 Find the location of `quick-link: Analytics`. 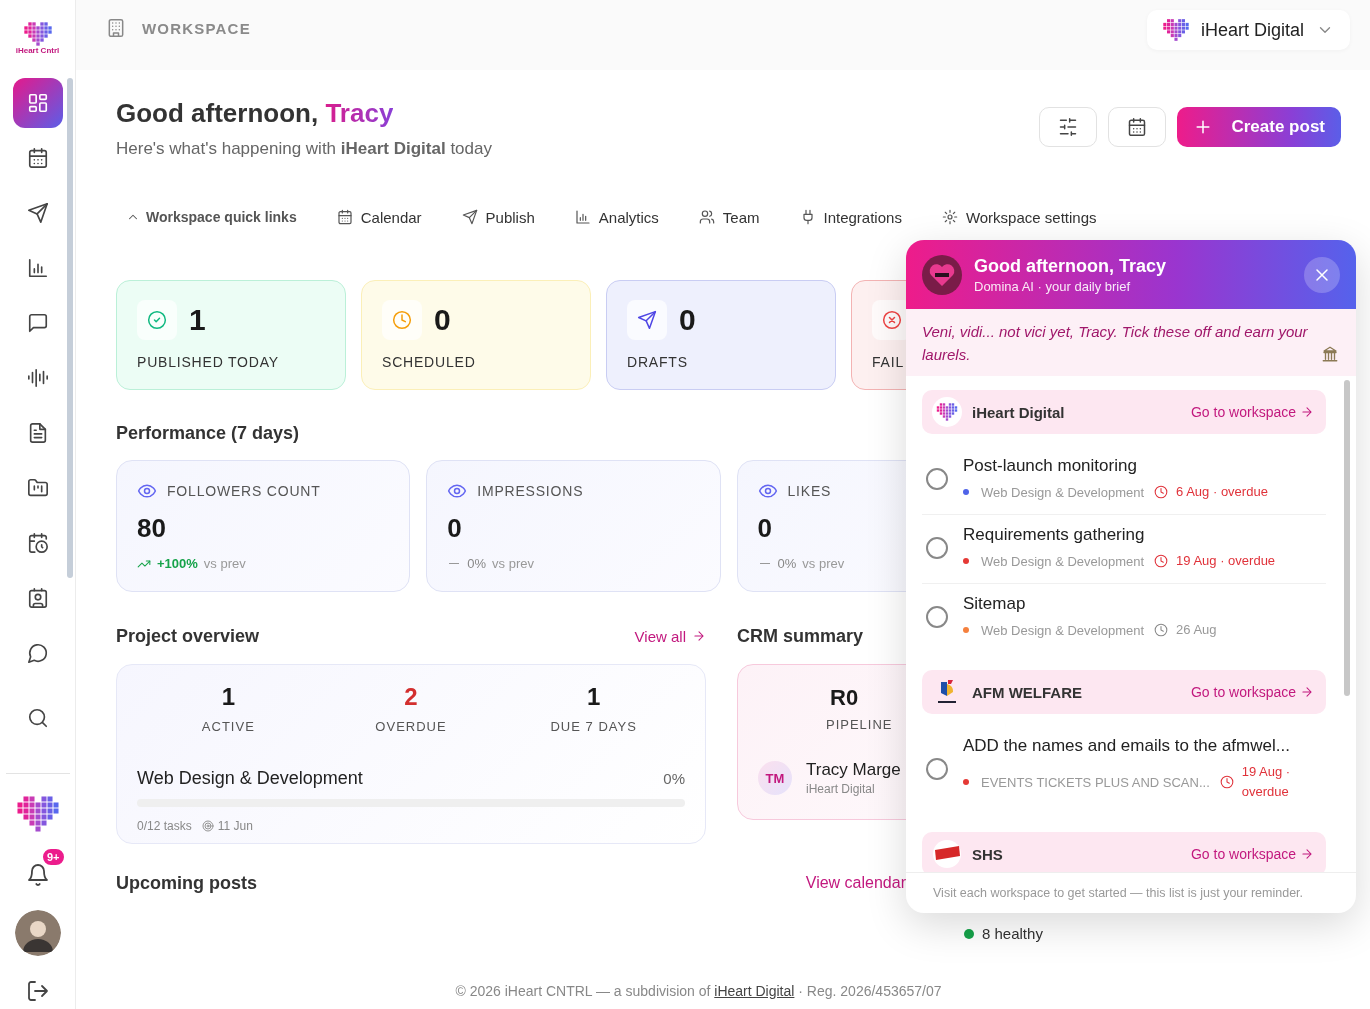

quick-link: Analytics is located at coordinates (616, 217).